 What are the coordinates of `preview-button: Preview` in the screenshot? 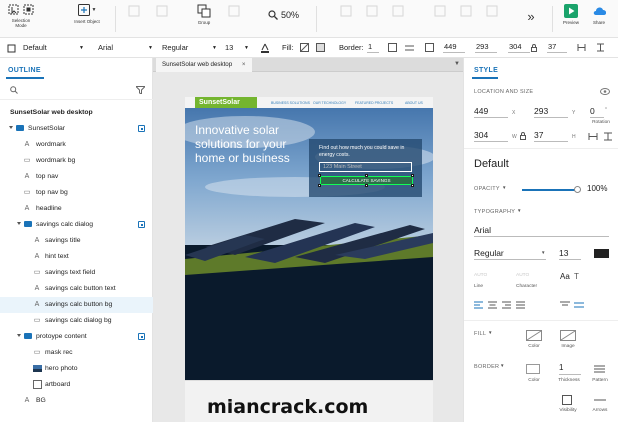 It's located at (571, 14).